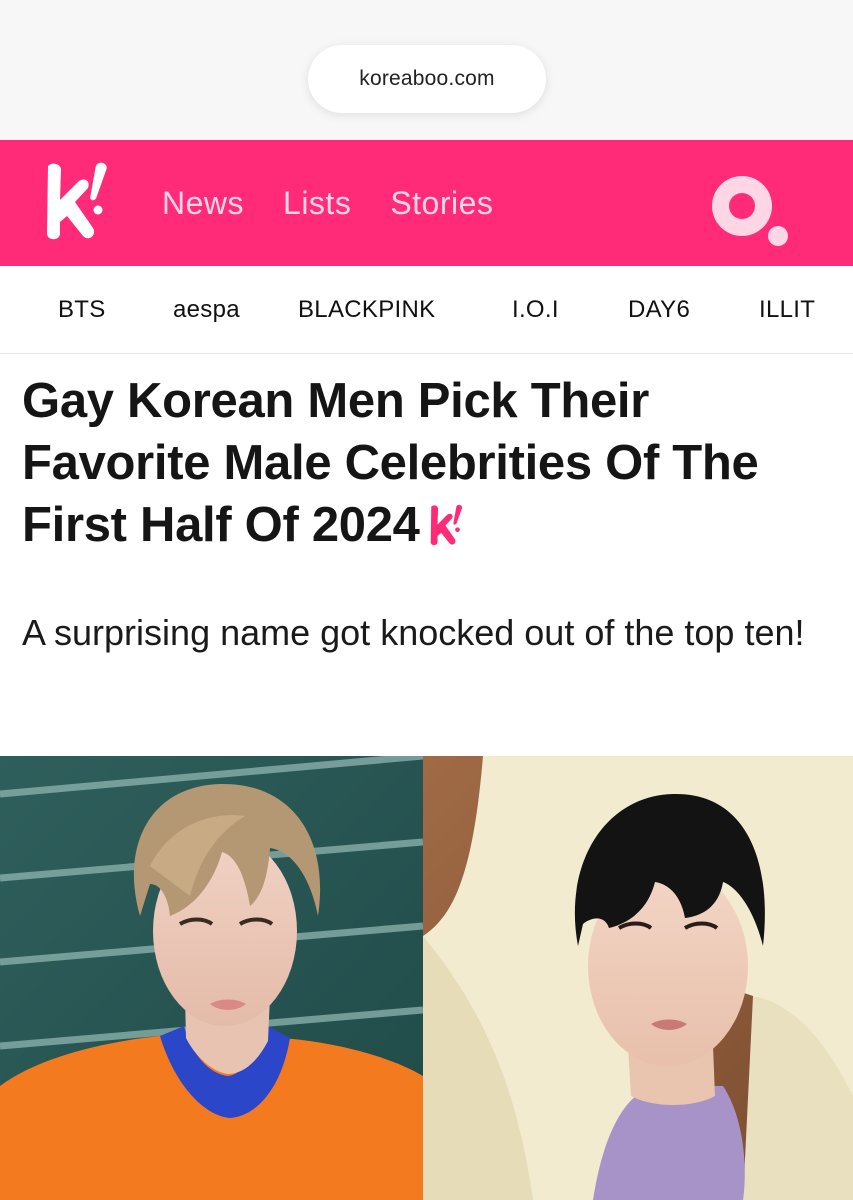  Describe the element at coordinates (206, 310) in the screenshot. I see `topic-aespa: aespa` at that location.